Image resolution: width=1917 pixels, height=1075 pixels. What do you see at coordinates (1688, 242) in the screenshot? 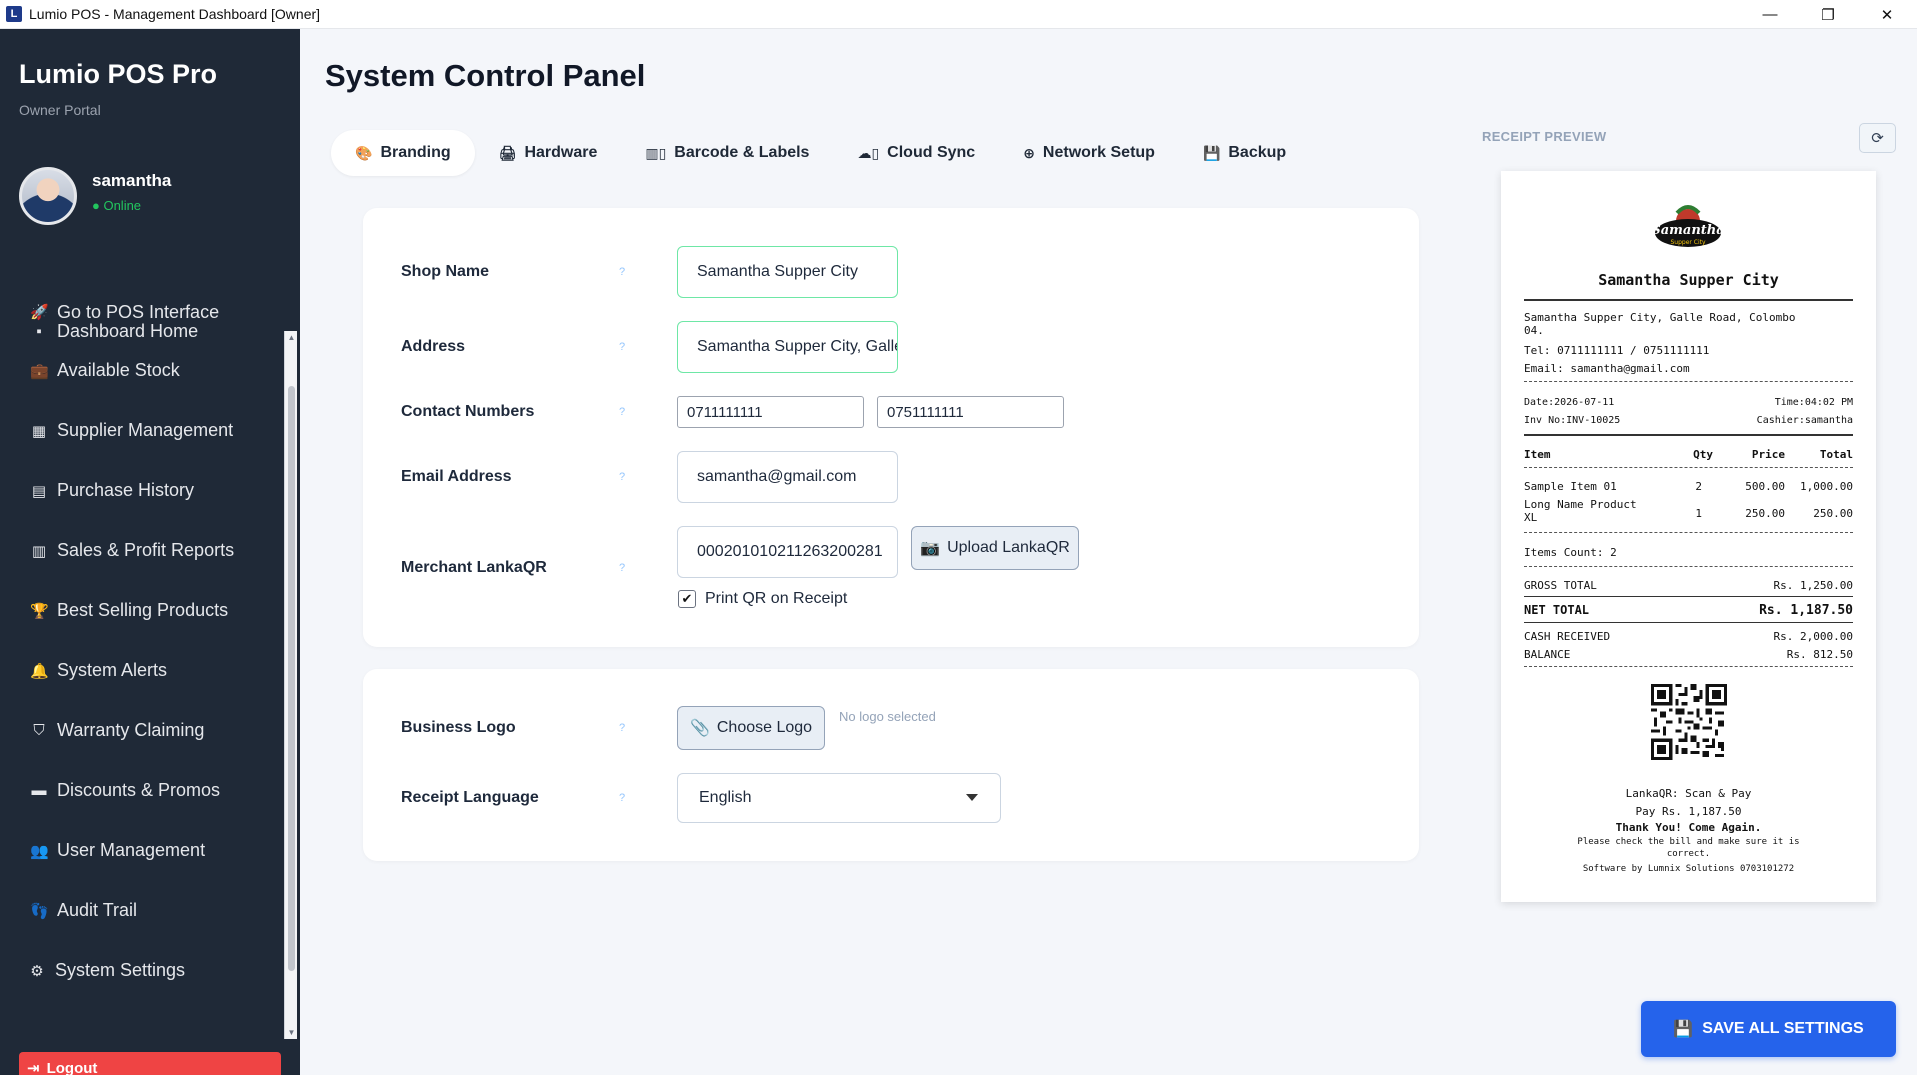
I see `svg-text: Supper City` at bounding box center [1688, 242].